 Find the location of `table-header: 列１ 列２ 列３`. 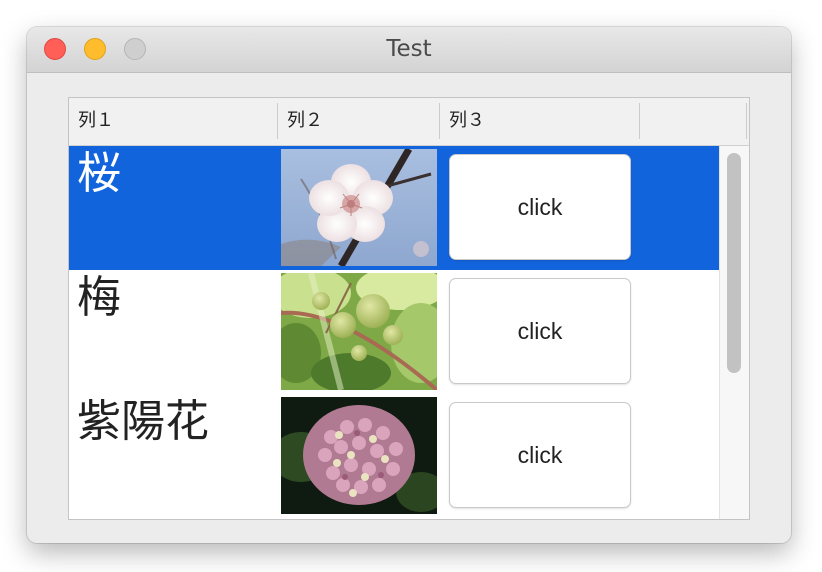

table-header: 列１ 列２ 列３ is located at coordinates (409, 122).